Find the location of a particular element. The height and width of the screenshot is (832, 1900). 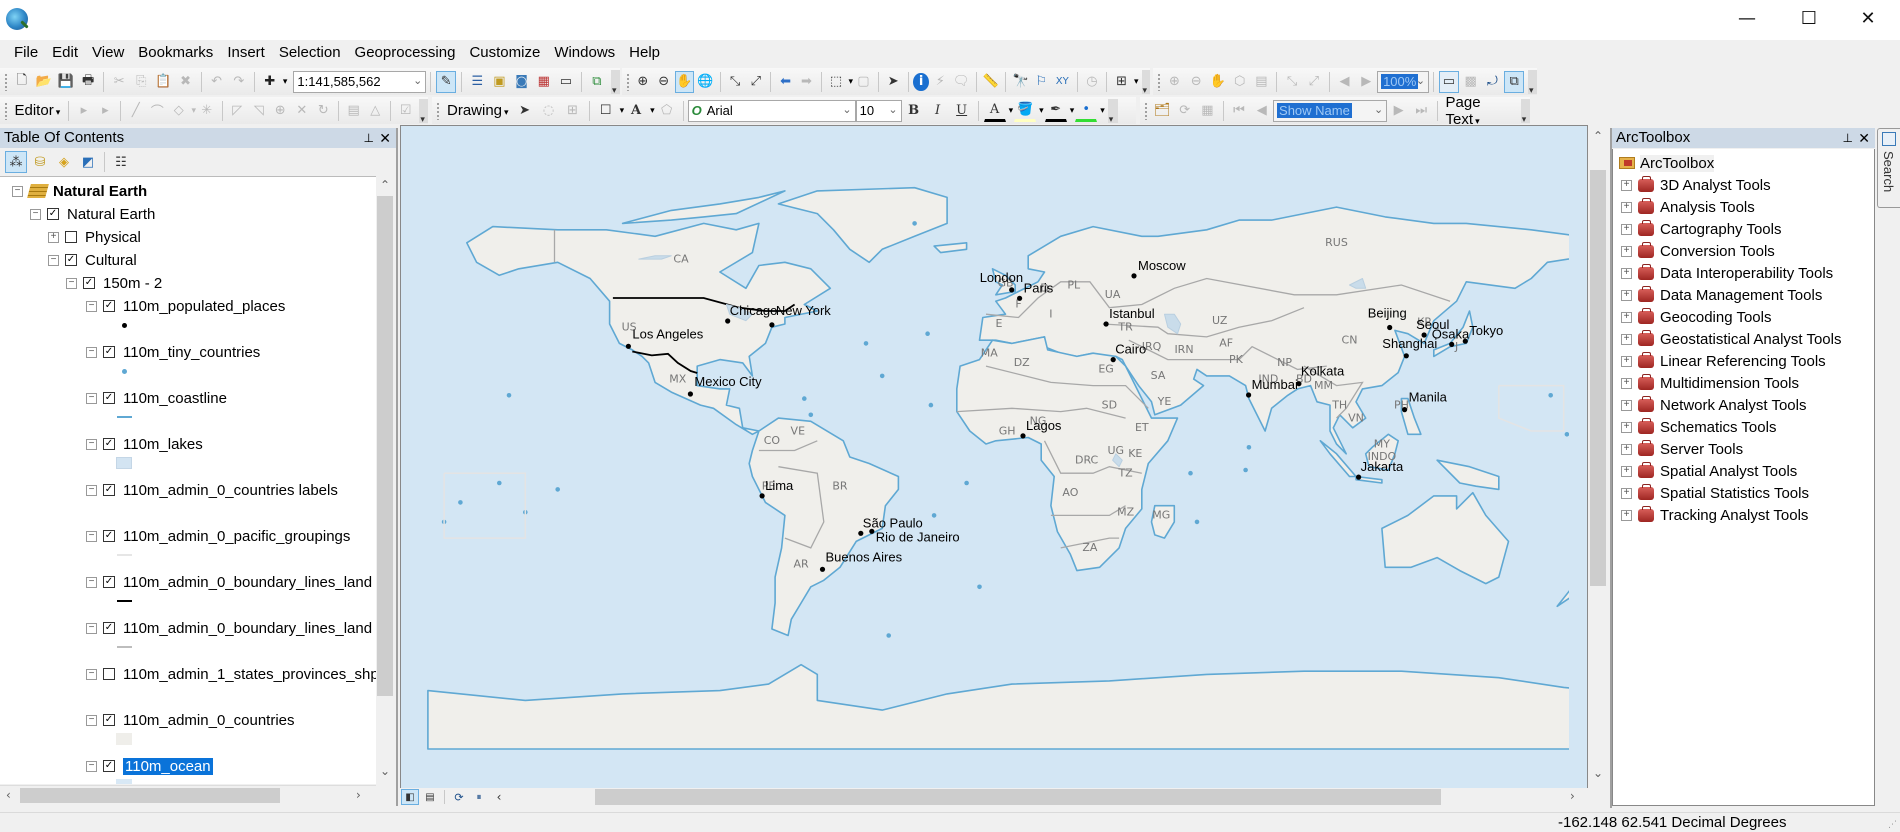

data-driven-pages-icon: ⧉ is located at coordinates (1514, 81).